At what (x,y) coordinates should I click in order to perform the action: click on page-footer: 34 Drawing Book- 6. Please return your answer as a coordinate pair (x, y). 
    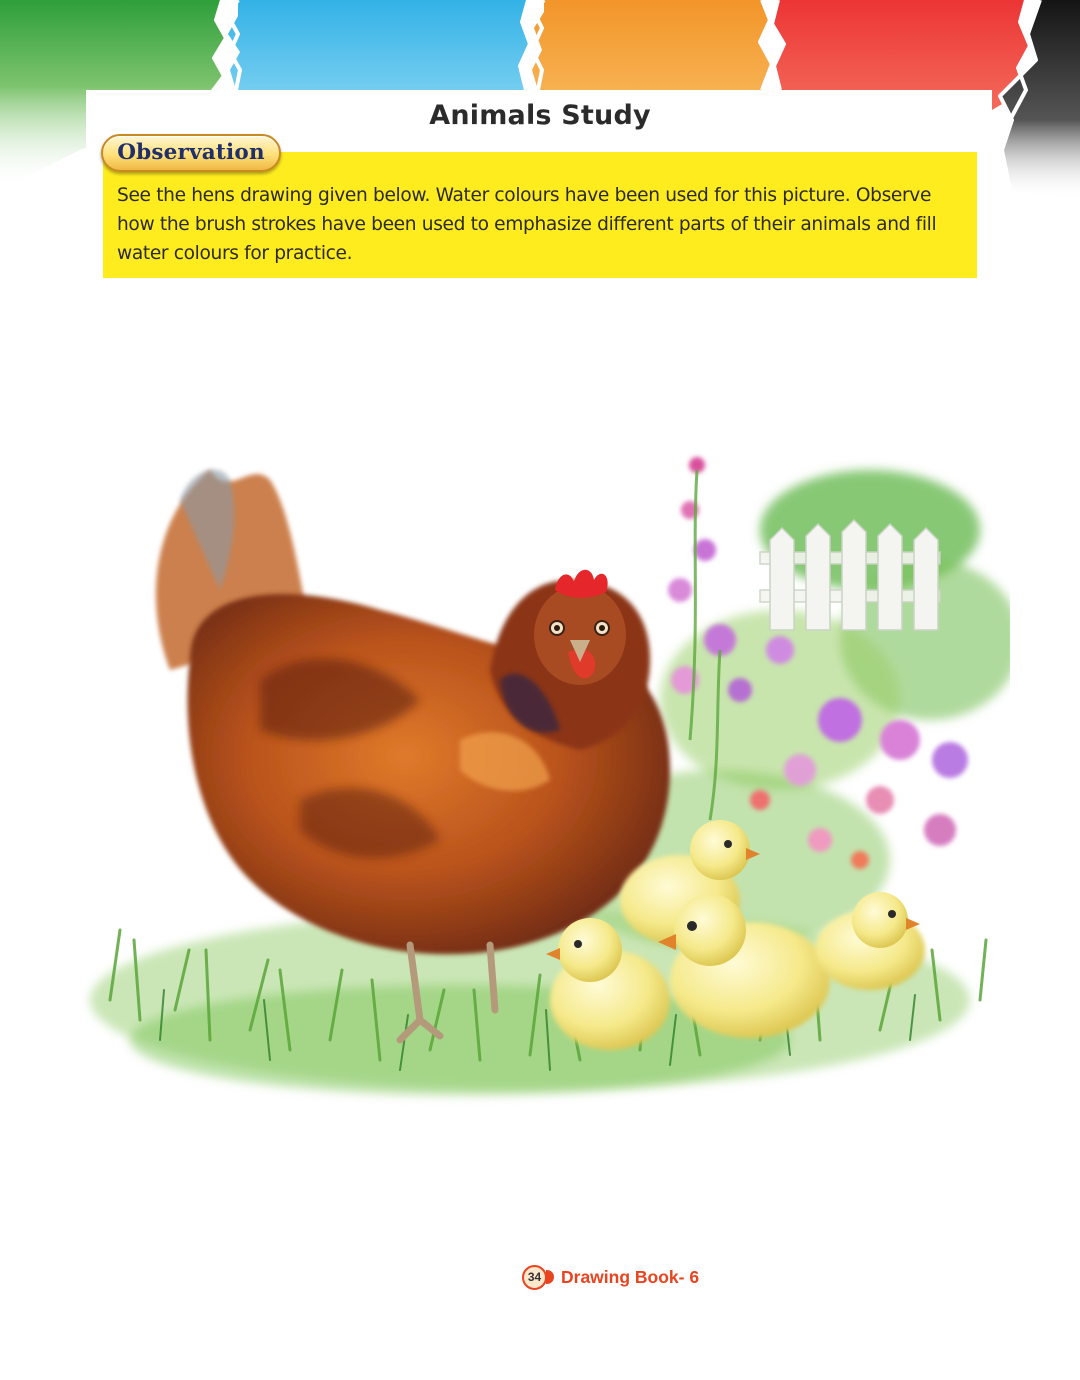
    Looking at the image, I should click on (610, 1277).